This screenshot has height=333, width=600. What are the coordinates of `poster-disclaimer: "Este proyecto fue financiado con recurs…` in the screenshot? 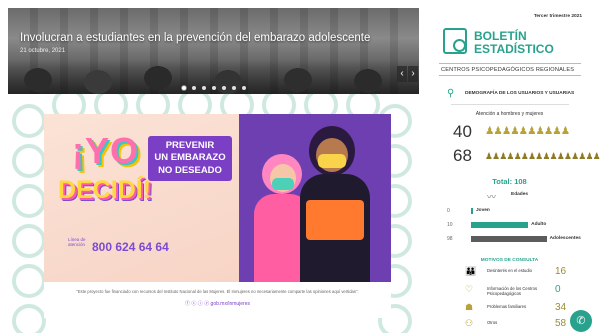 It's located at (217, 291).